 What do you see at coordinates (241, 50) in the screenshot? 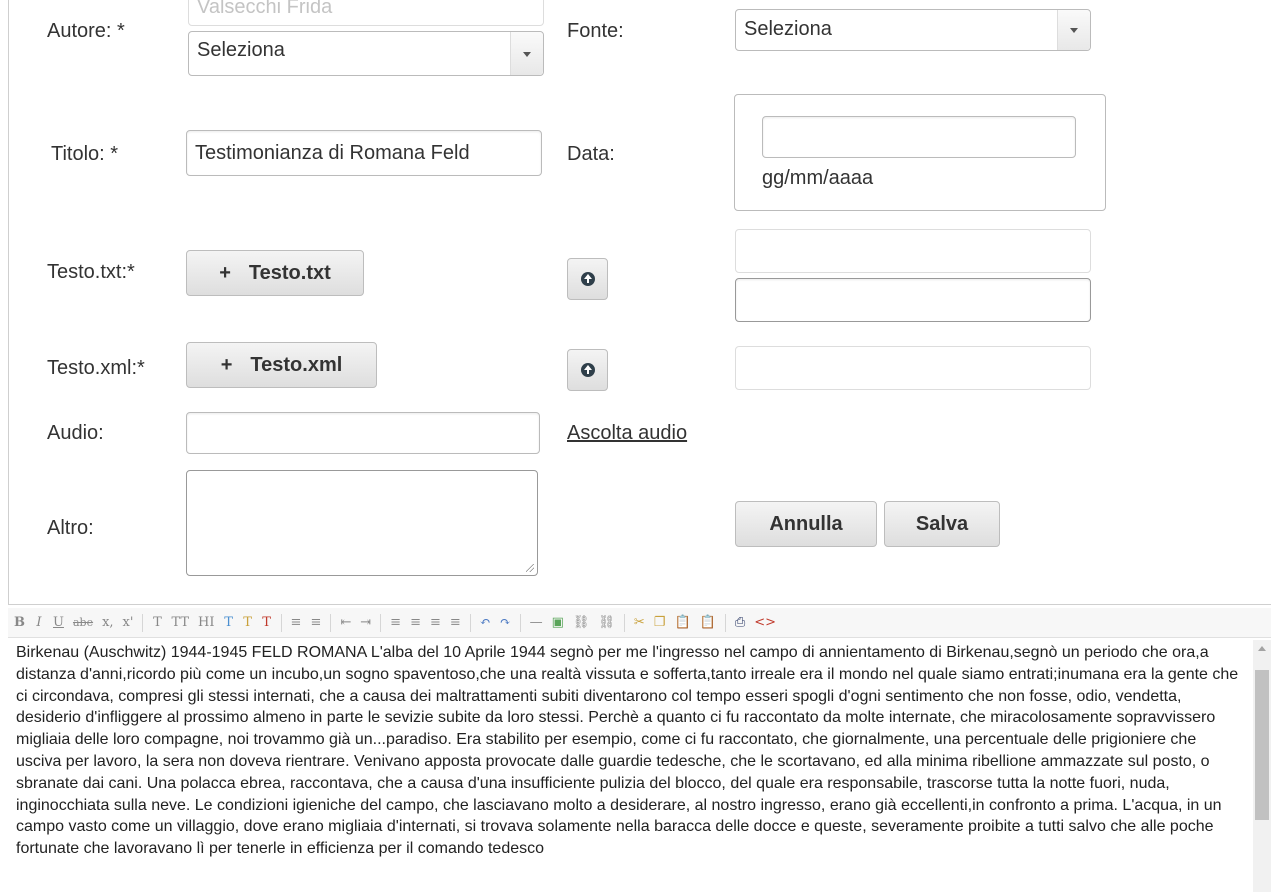
I see `autore-select-value: Seleziona` at bounding box center [241, 50].